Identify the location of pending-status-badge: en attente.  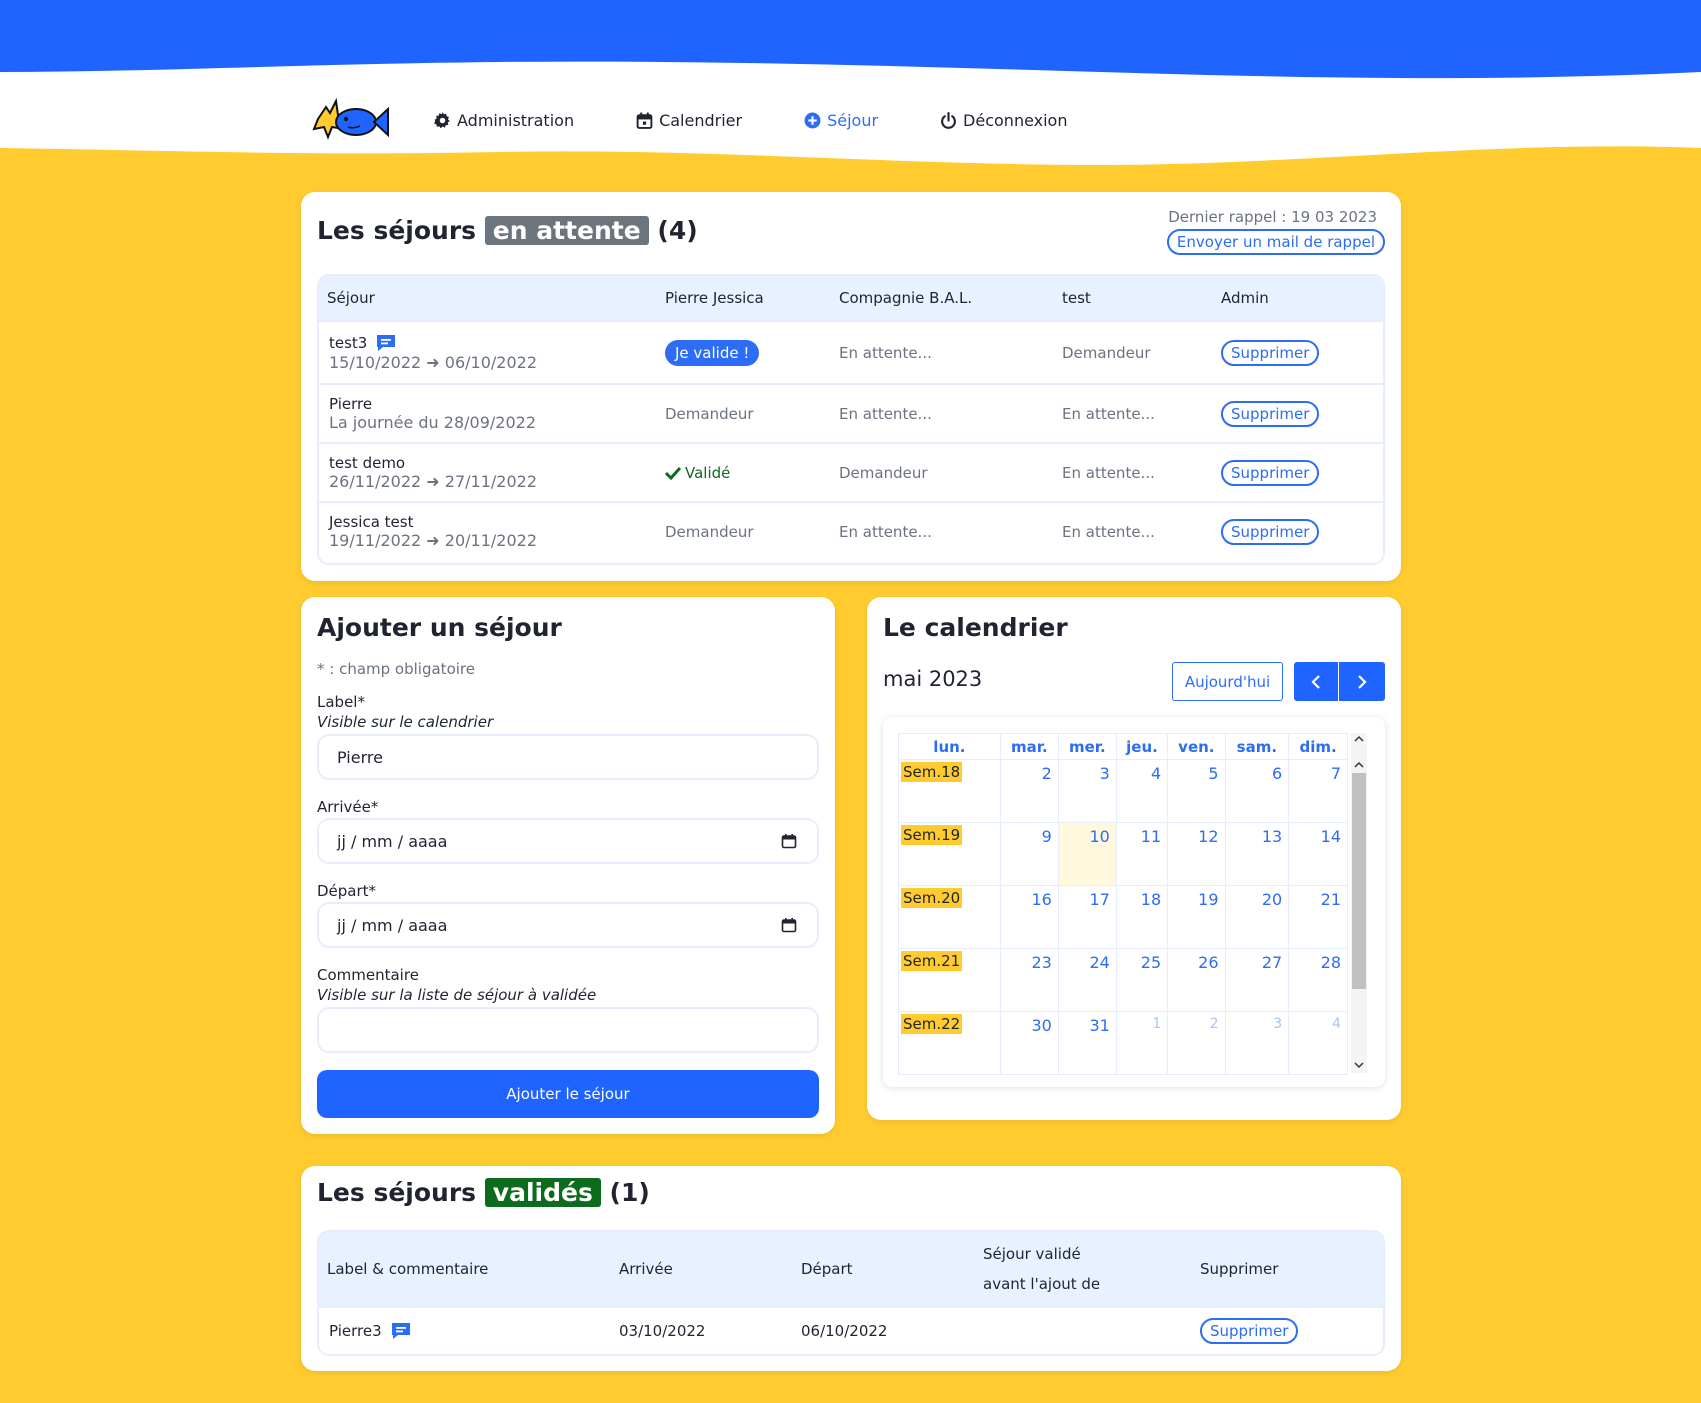
(566, 230).